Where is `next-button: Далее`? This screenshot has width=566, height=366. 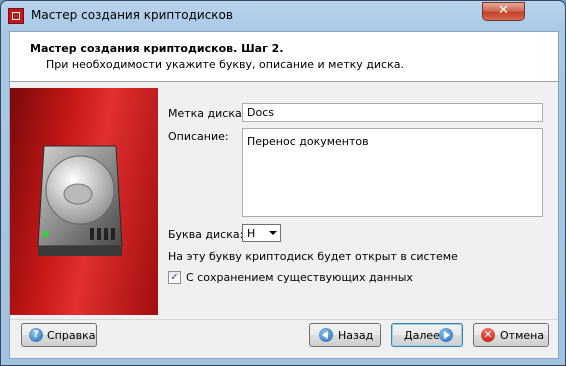
next-button: Далее is located at coordinates (427, 335).